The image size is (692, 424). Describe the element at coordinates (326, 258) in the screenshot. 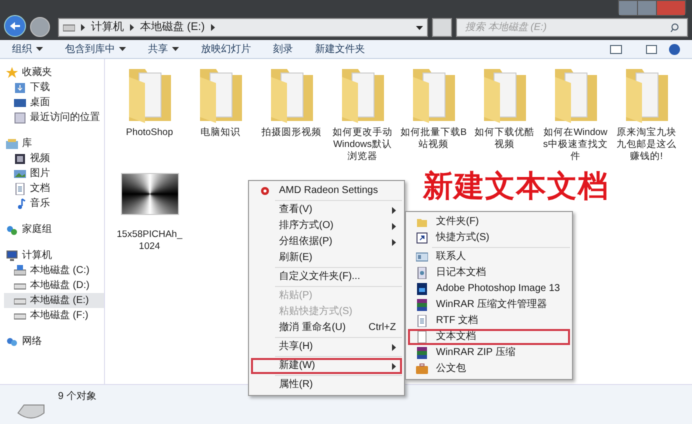

I see `menu-item: 刷新(E)` at that location.